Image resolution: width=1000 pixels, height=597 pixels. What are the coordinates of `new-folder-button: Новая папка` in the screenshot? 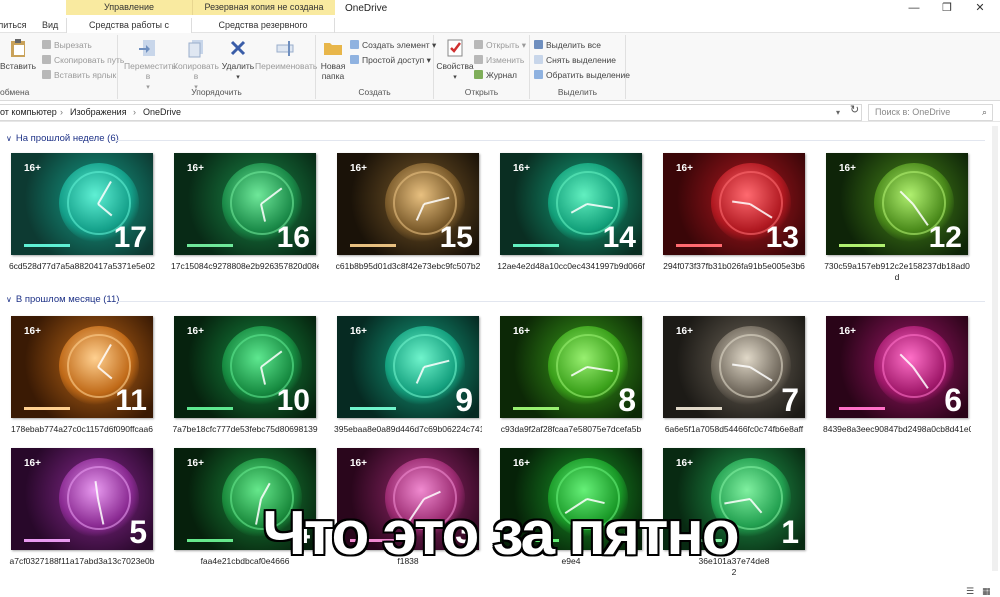 It's located at (333, 59).